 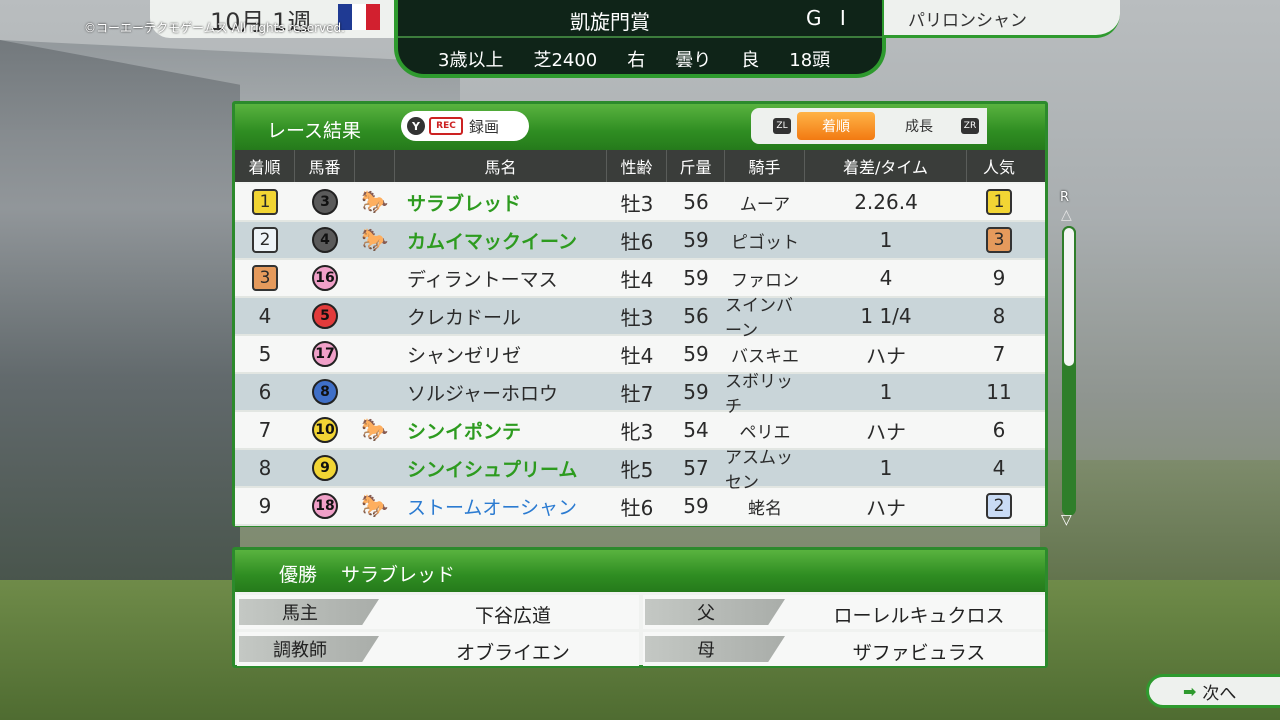 I want to click on popularity-cell: 9, so click(x=999, y=278).